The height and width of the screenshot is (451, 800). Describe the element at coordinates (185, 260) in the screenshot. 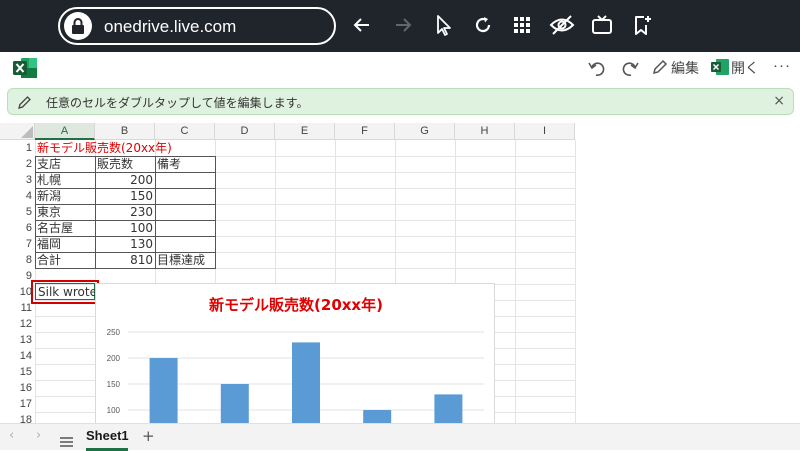

I see `cell-c8: 目標達成` at that location.